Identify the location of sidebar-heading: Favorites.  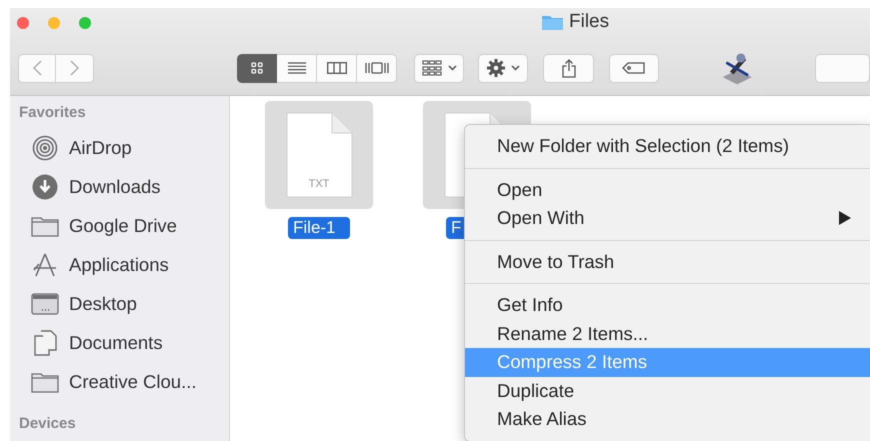
(52, 112).